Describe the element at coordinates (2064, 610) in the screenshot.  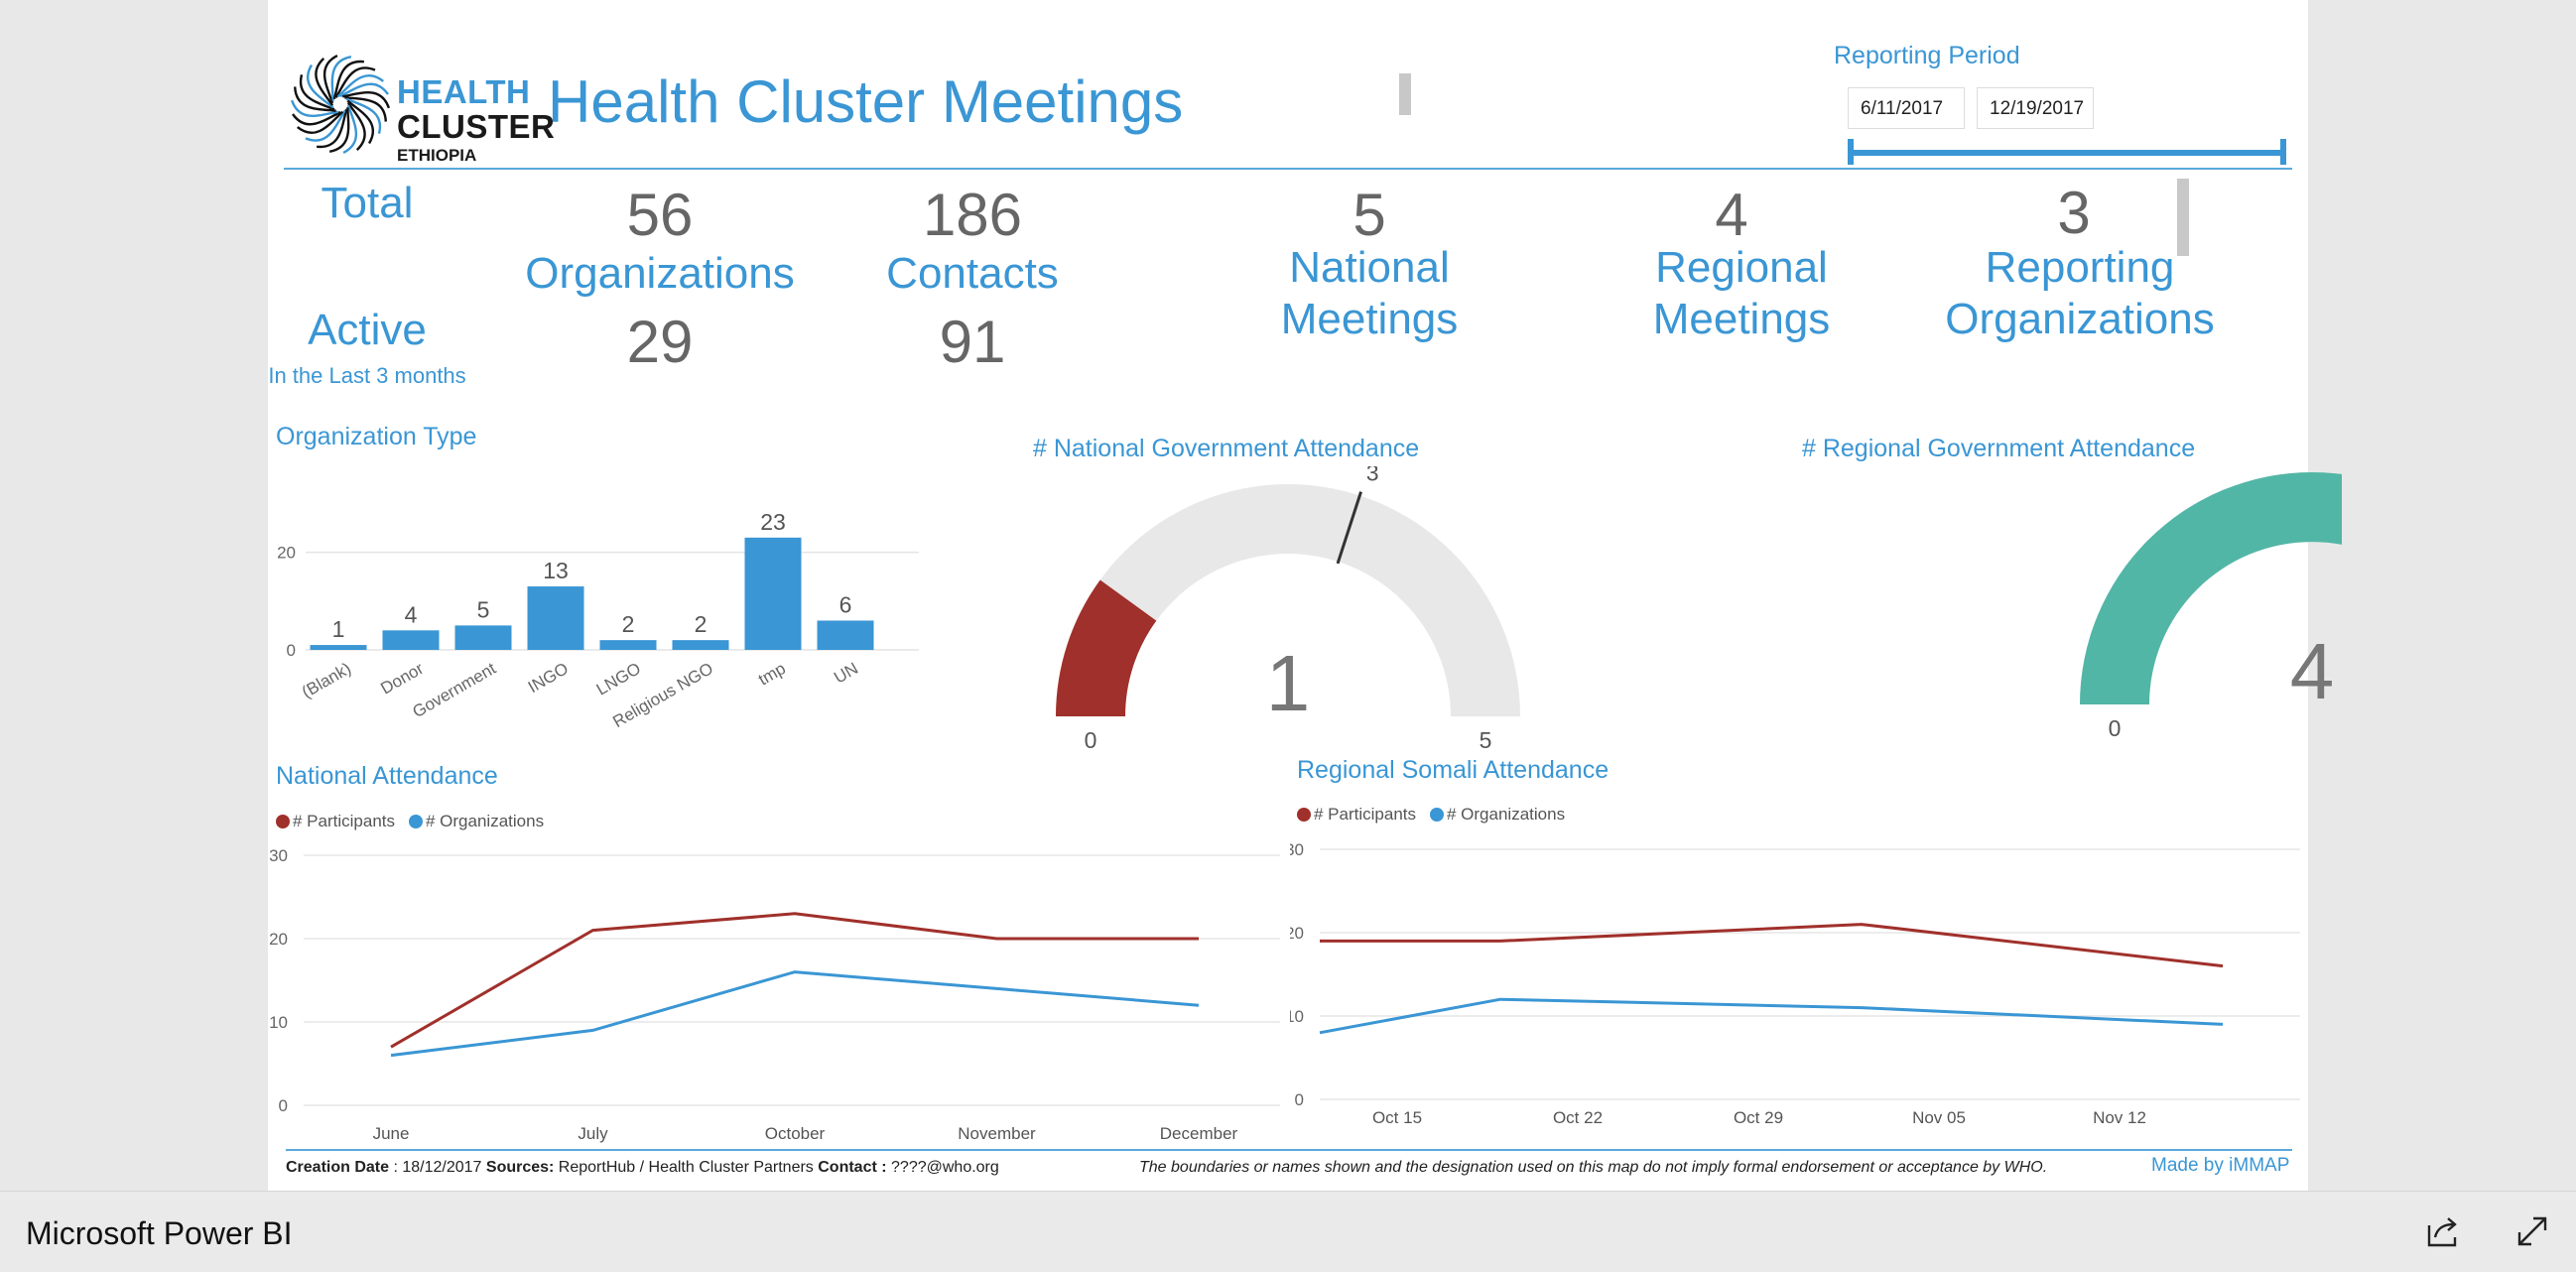
I see `regional-government-gauge: 3404` at that location.